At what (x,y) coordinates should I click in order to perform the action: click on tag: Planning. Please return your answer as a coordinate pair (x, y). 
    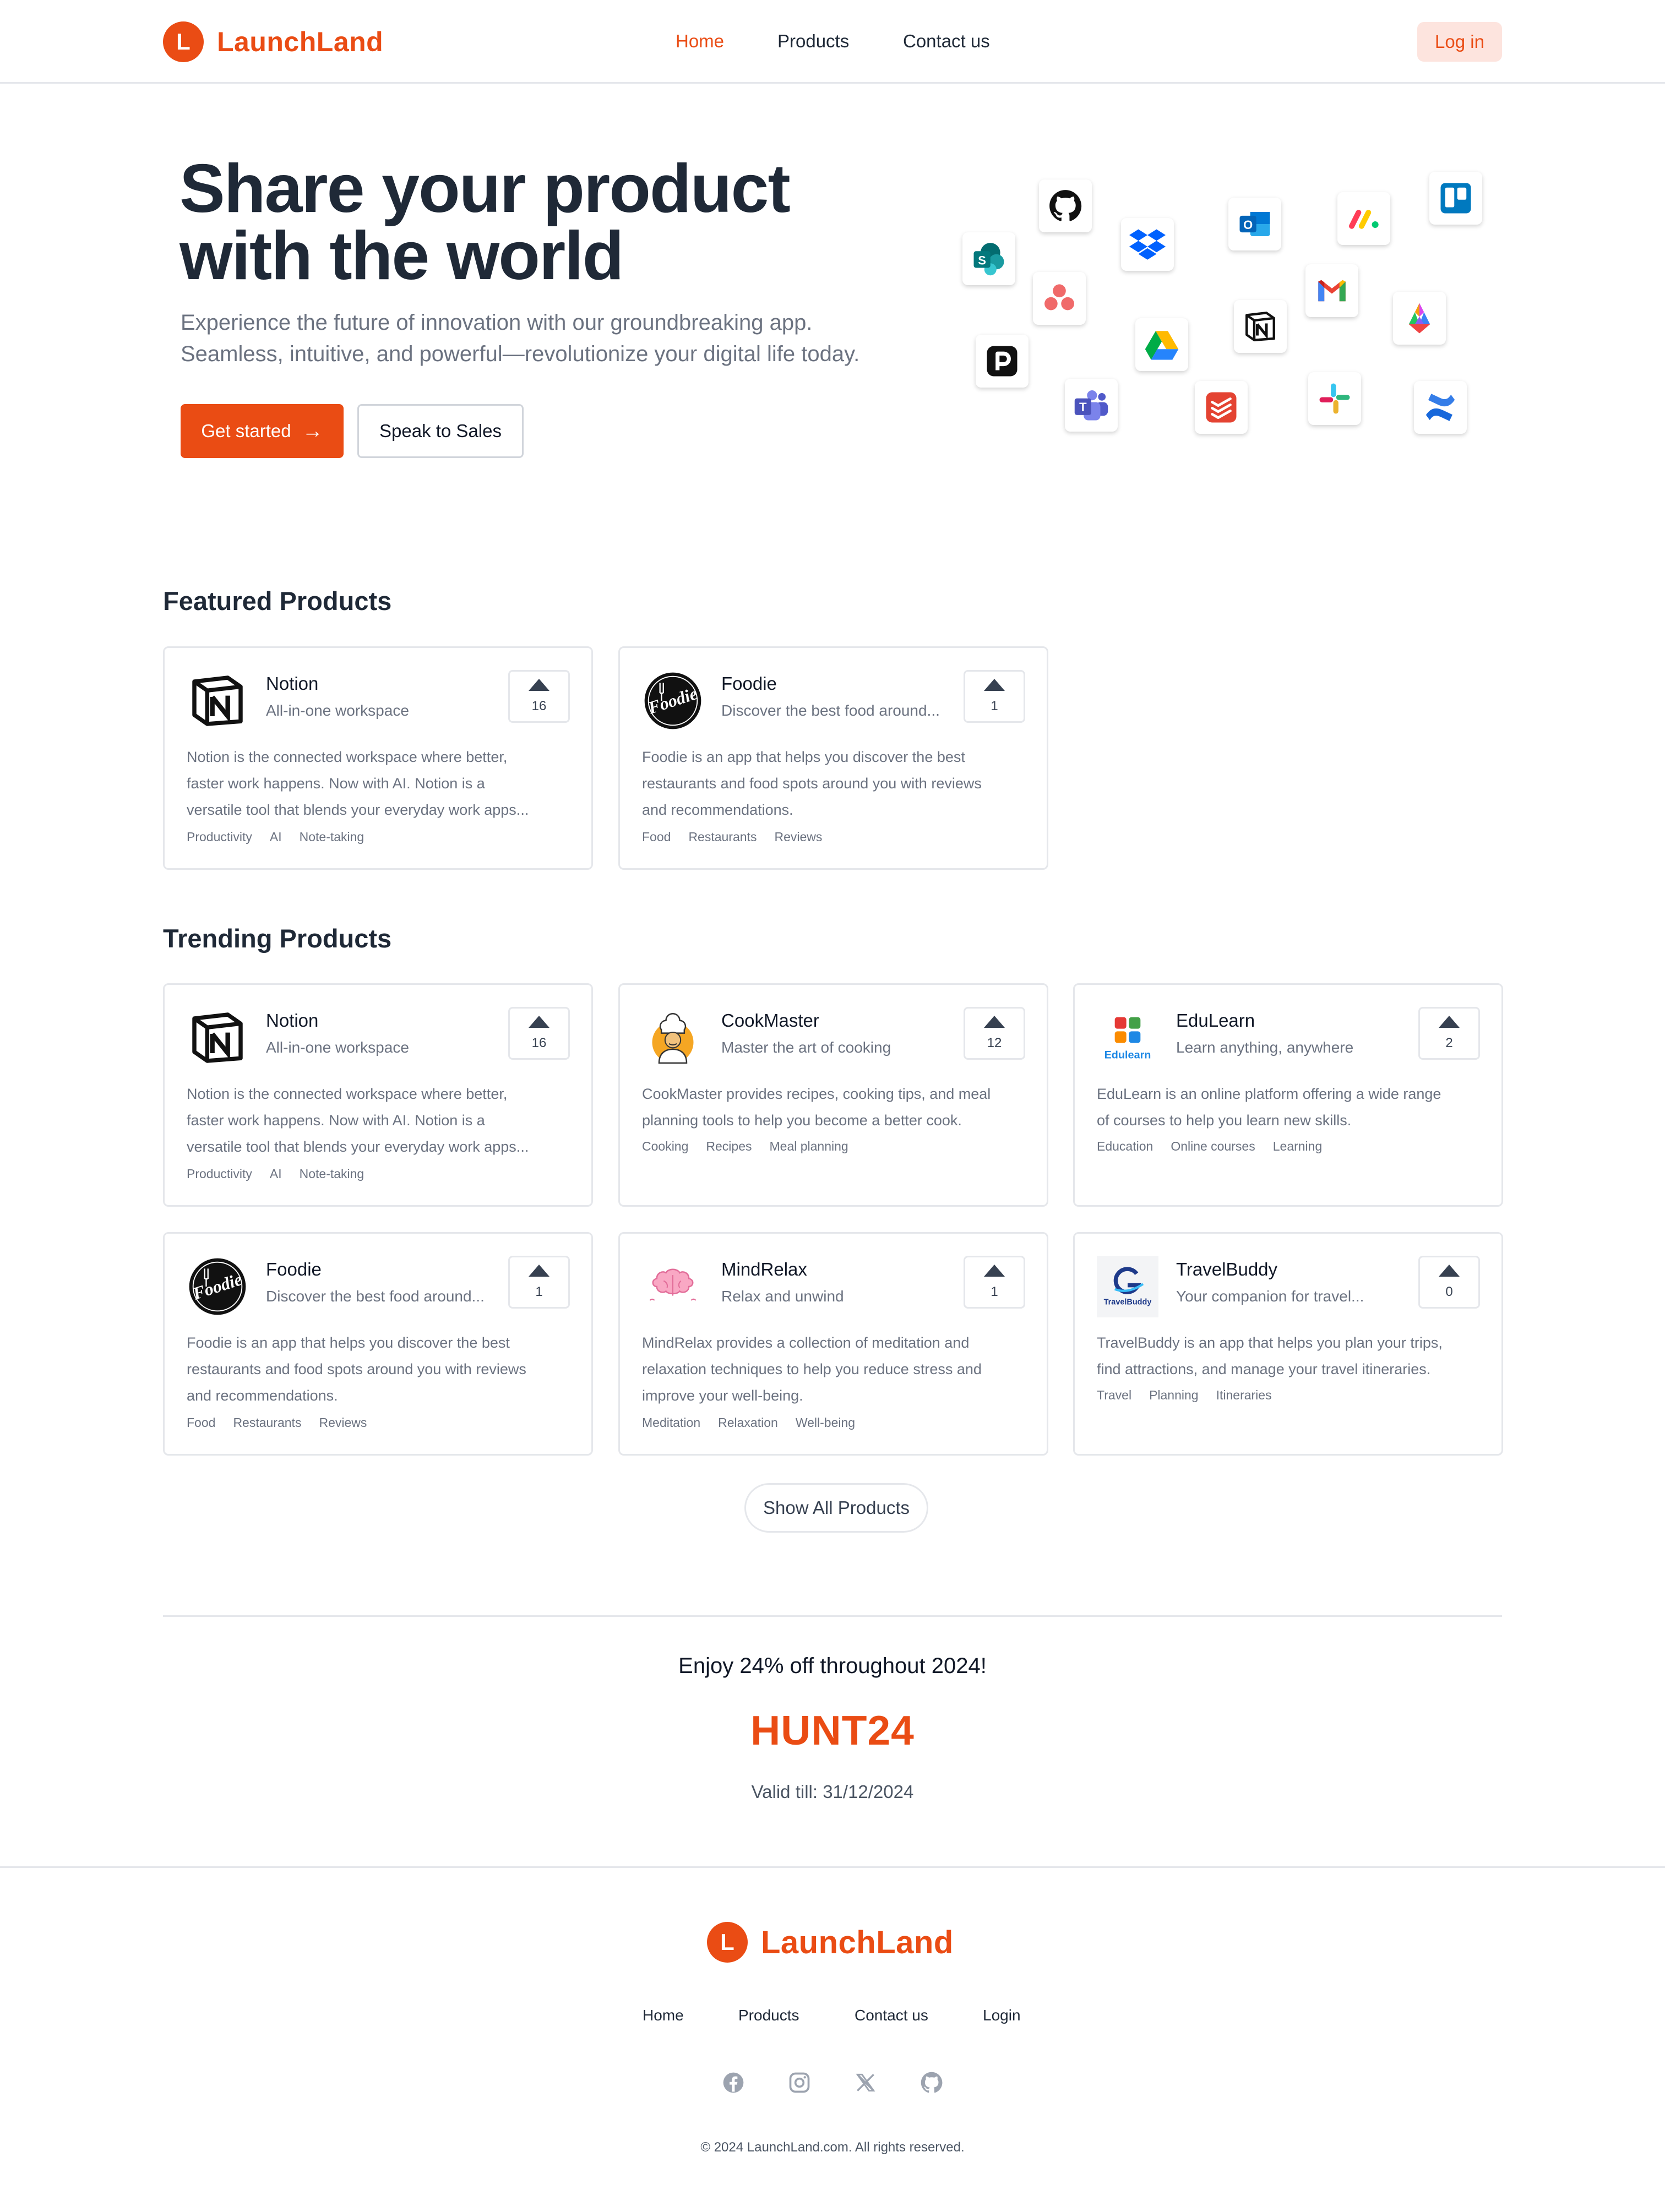
    Looking at the image, I should click on (1174, 1395).